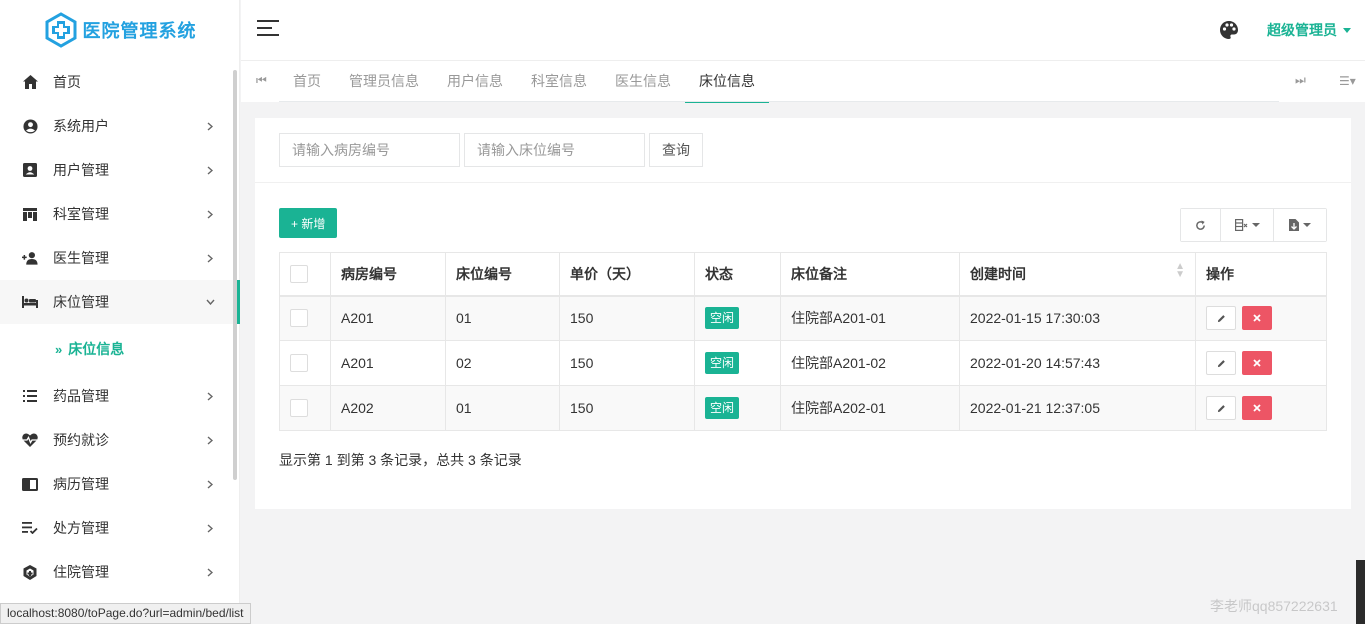 This screenshot has width=1365, height=624. Describe the element at coordinates (119, 214) in the screenshot. I see `sidebar-item-department-management: 科室管理` at that location.